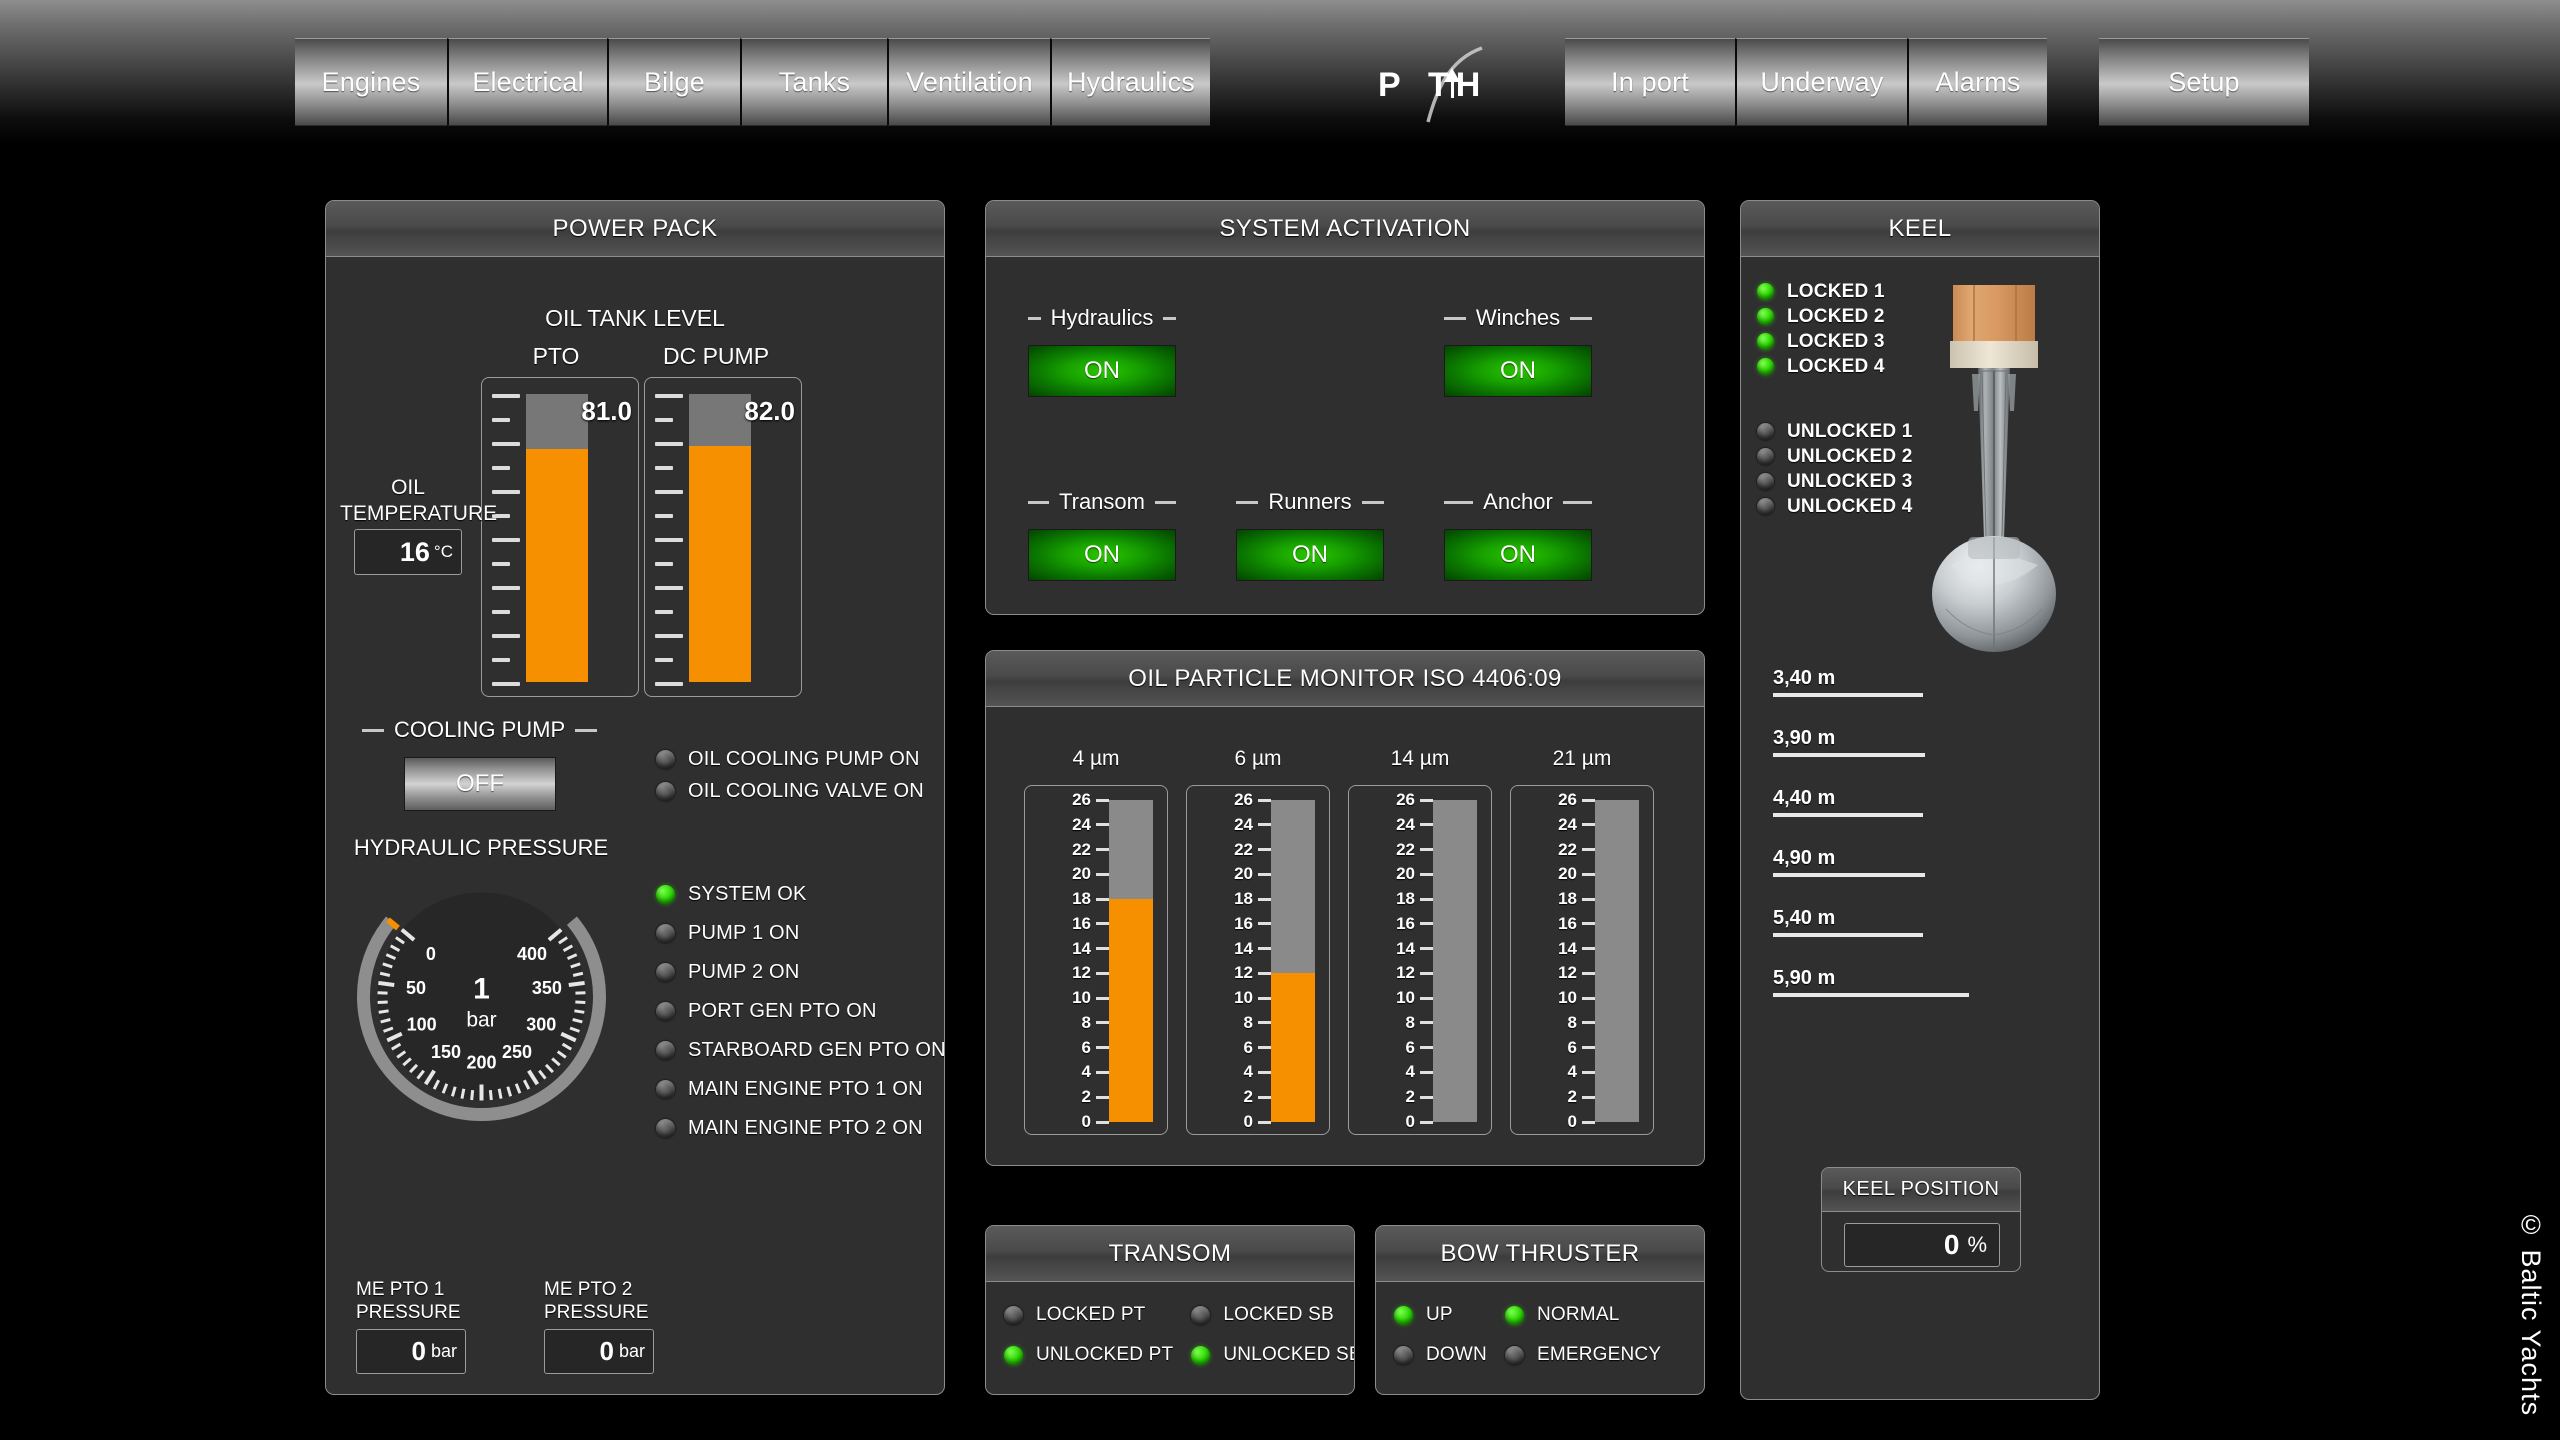  Describe the element at coordinates (1850, 456) in the screenshot. I see `indicator-label: UNLOCKED 2` at that location.